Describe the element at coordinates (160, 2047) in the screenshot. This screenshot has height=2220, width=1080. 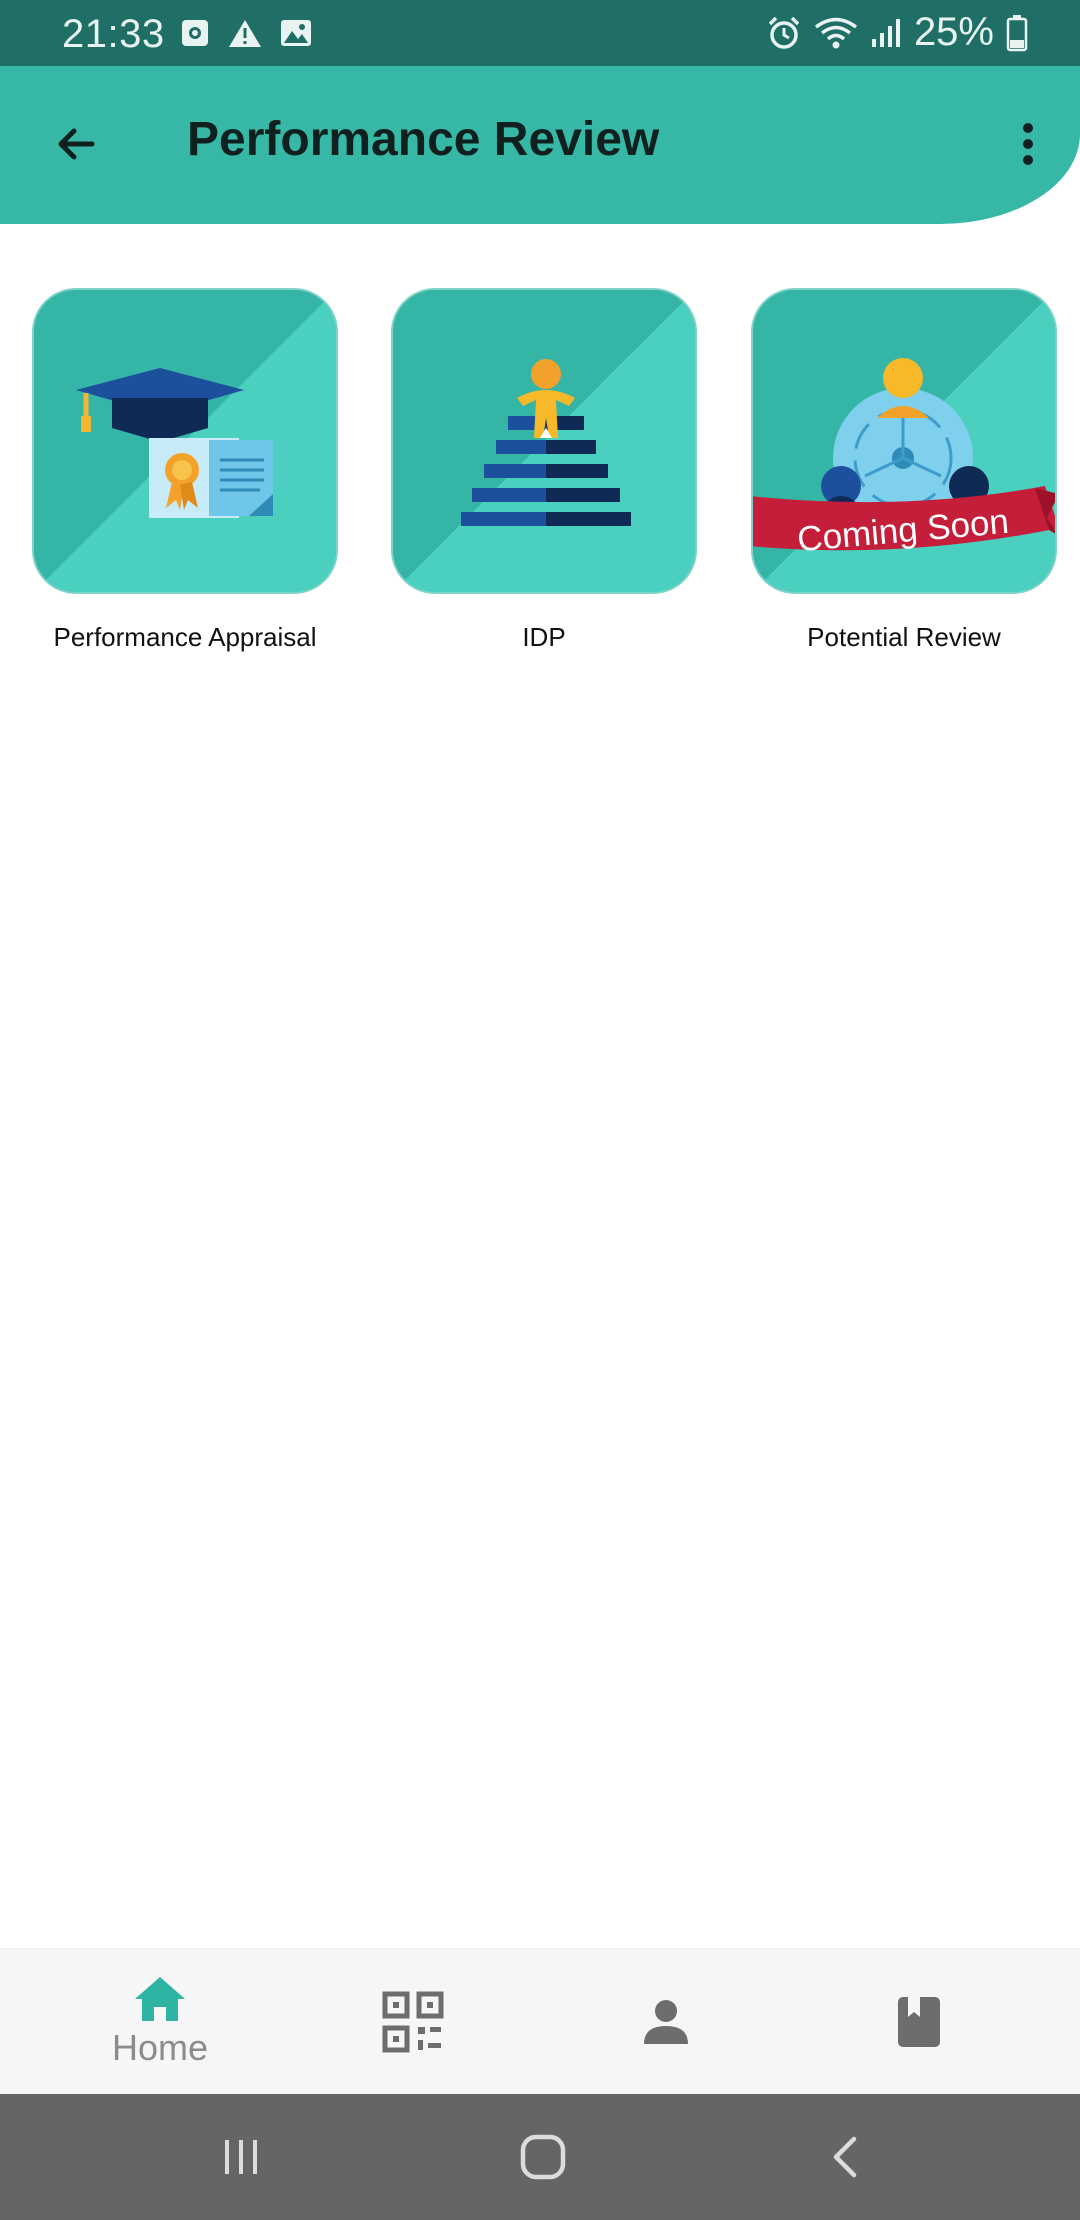
I see `nav-home-label: Home` at that location.